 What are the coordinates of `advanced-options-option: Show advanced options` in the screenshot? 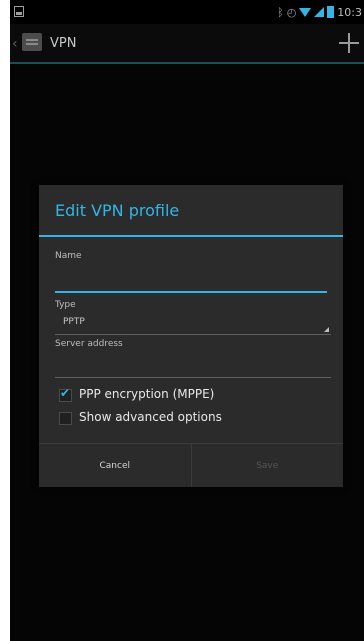 It's located at (189, 419).